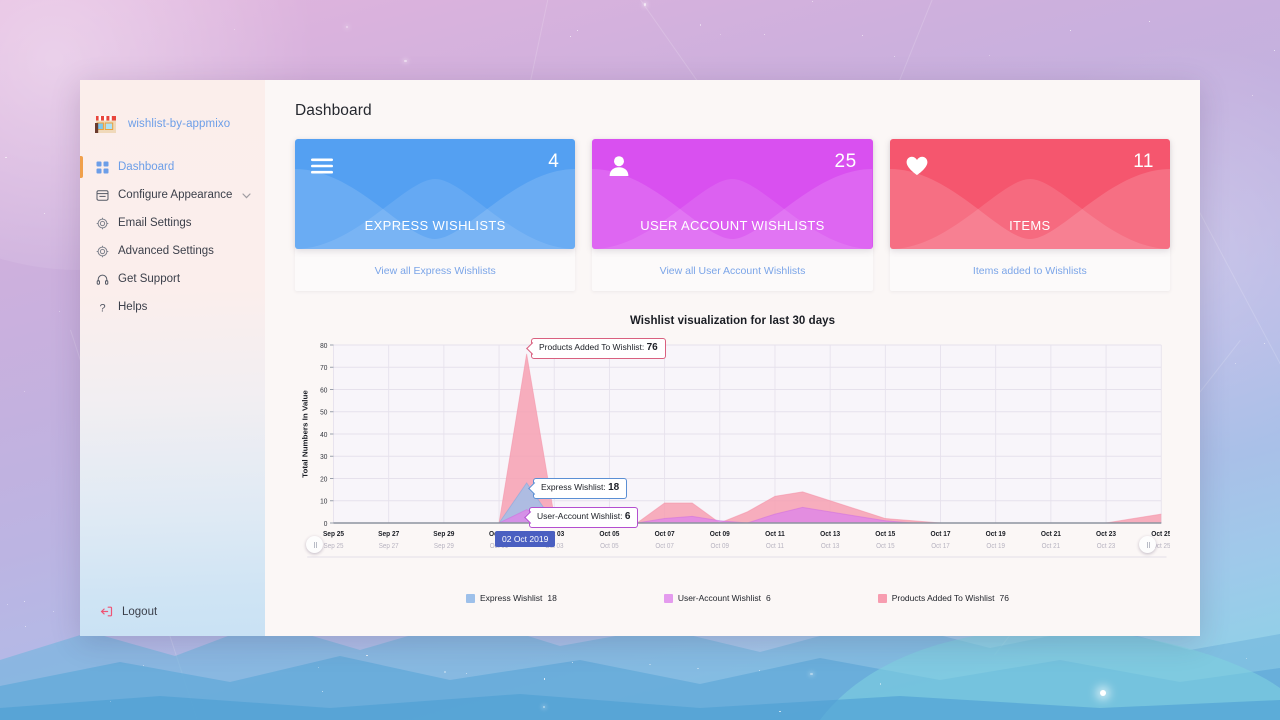 The width and height of the screenshot is (1280, 720). I want to click on stat-card-banner: 25 USER ACCOUNT WISHLISTS, so click(732, 194).